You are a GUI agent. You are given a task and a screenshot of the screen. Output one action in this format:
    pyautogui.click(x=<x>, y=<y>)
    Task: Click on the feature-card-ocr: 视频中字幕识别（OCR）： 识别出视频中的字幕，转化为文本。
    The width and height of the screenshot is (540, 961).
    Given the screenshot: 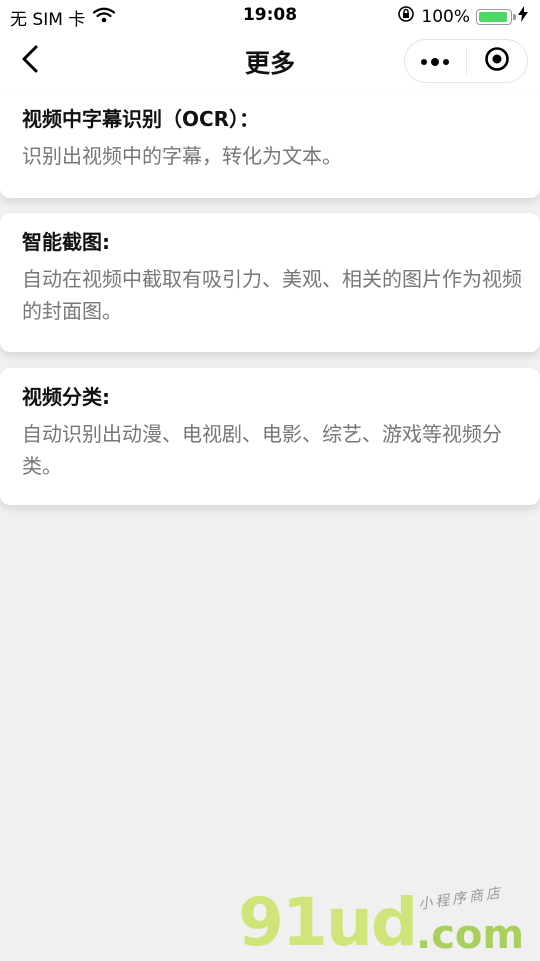 What is the action you would take?
    pyautogui.click(x=270, y=144)
    